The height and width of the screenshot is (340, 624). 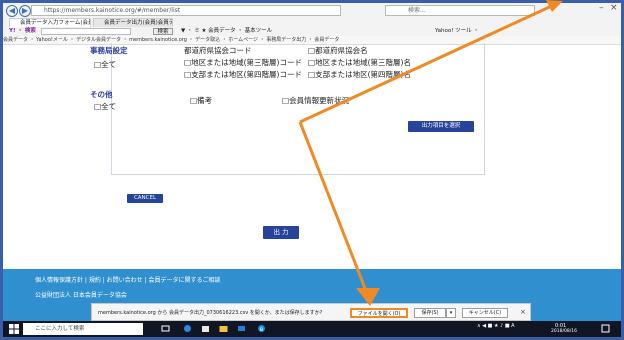 I want to click on footer-links: 個人情報保護方針 | 規約 | お問い合わせ | 会員データに関するご相談, so click(x=128, y=279).